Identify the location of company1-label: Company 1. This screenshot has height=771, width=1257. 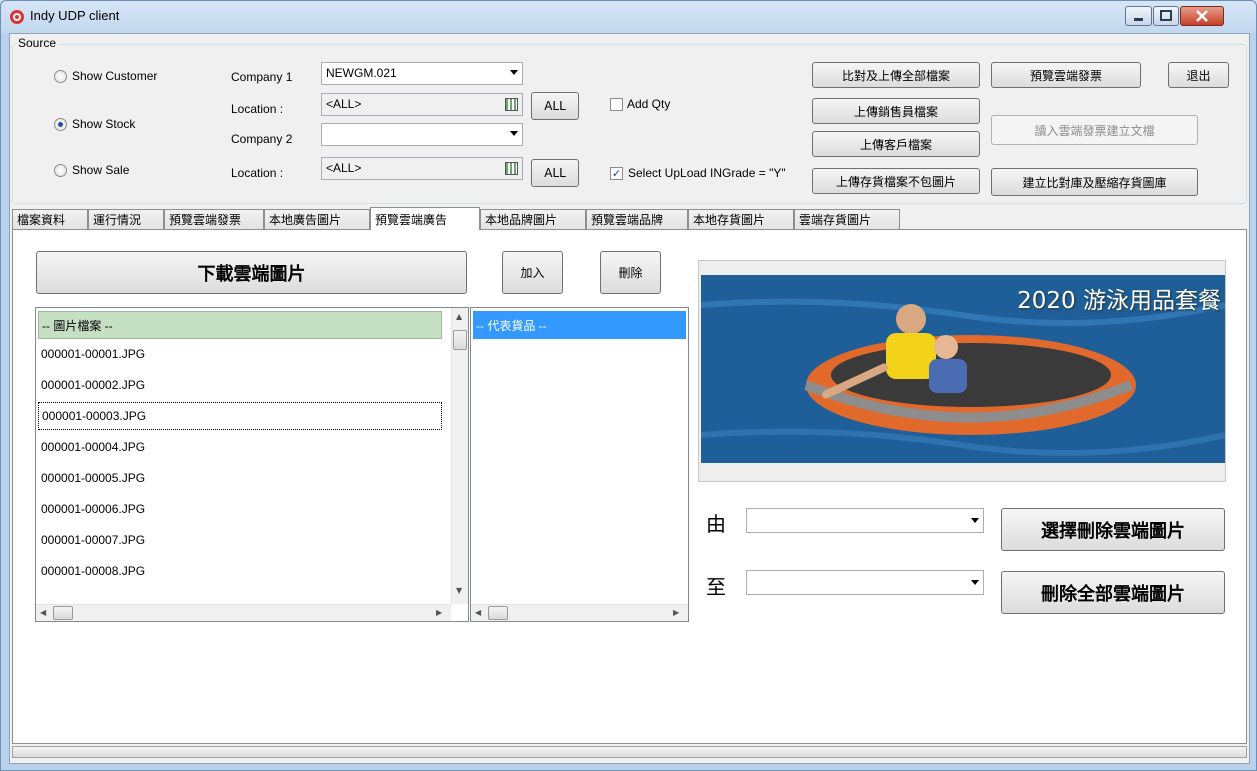
(262, 77).